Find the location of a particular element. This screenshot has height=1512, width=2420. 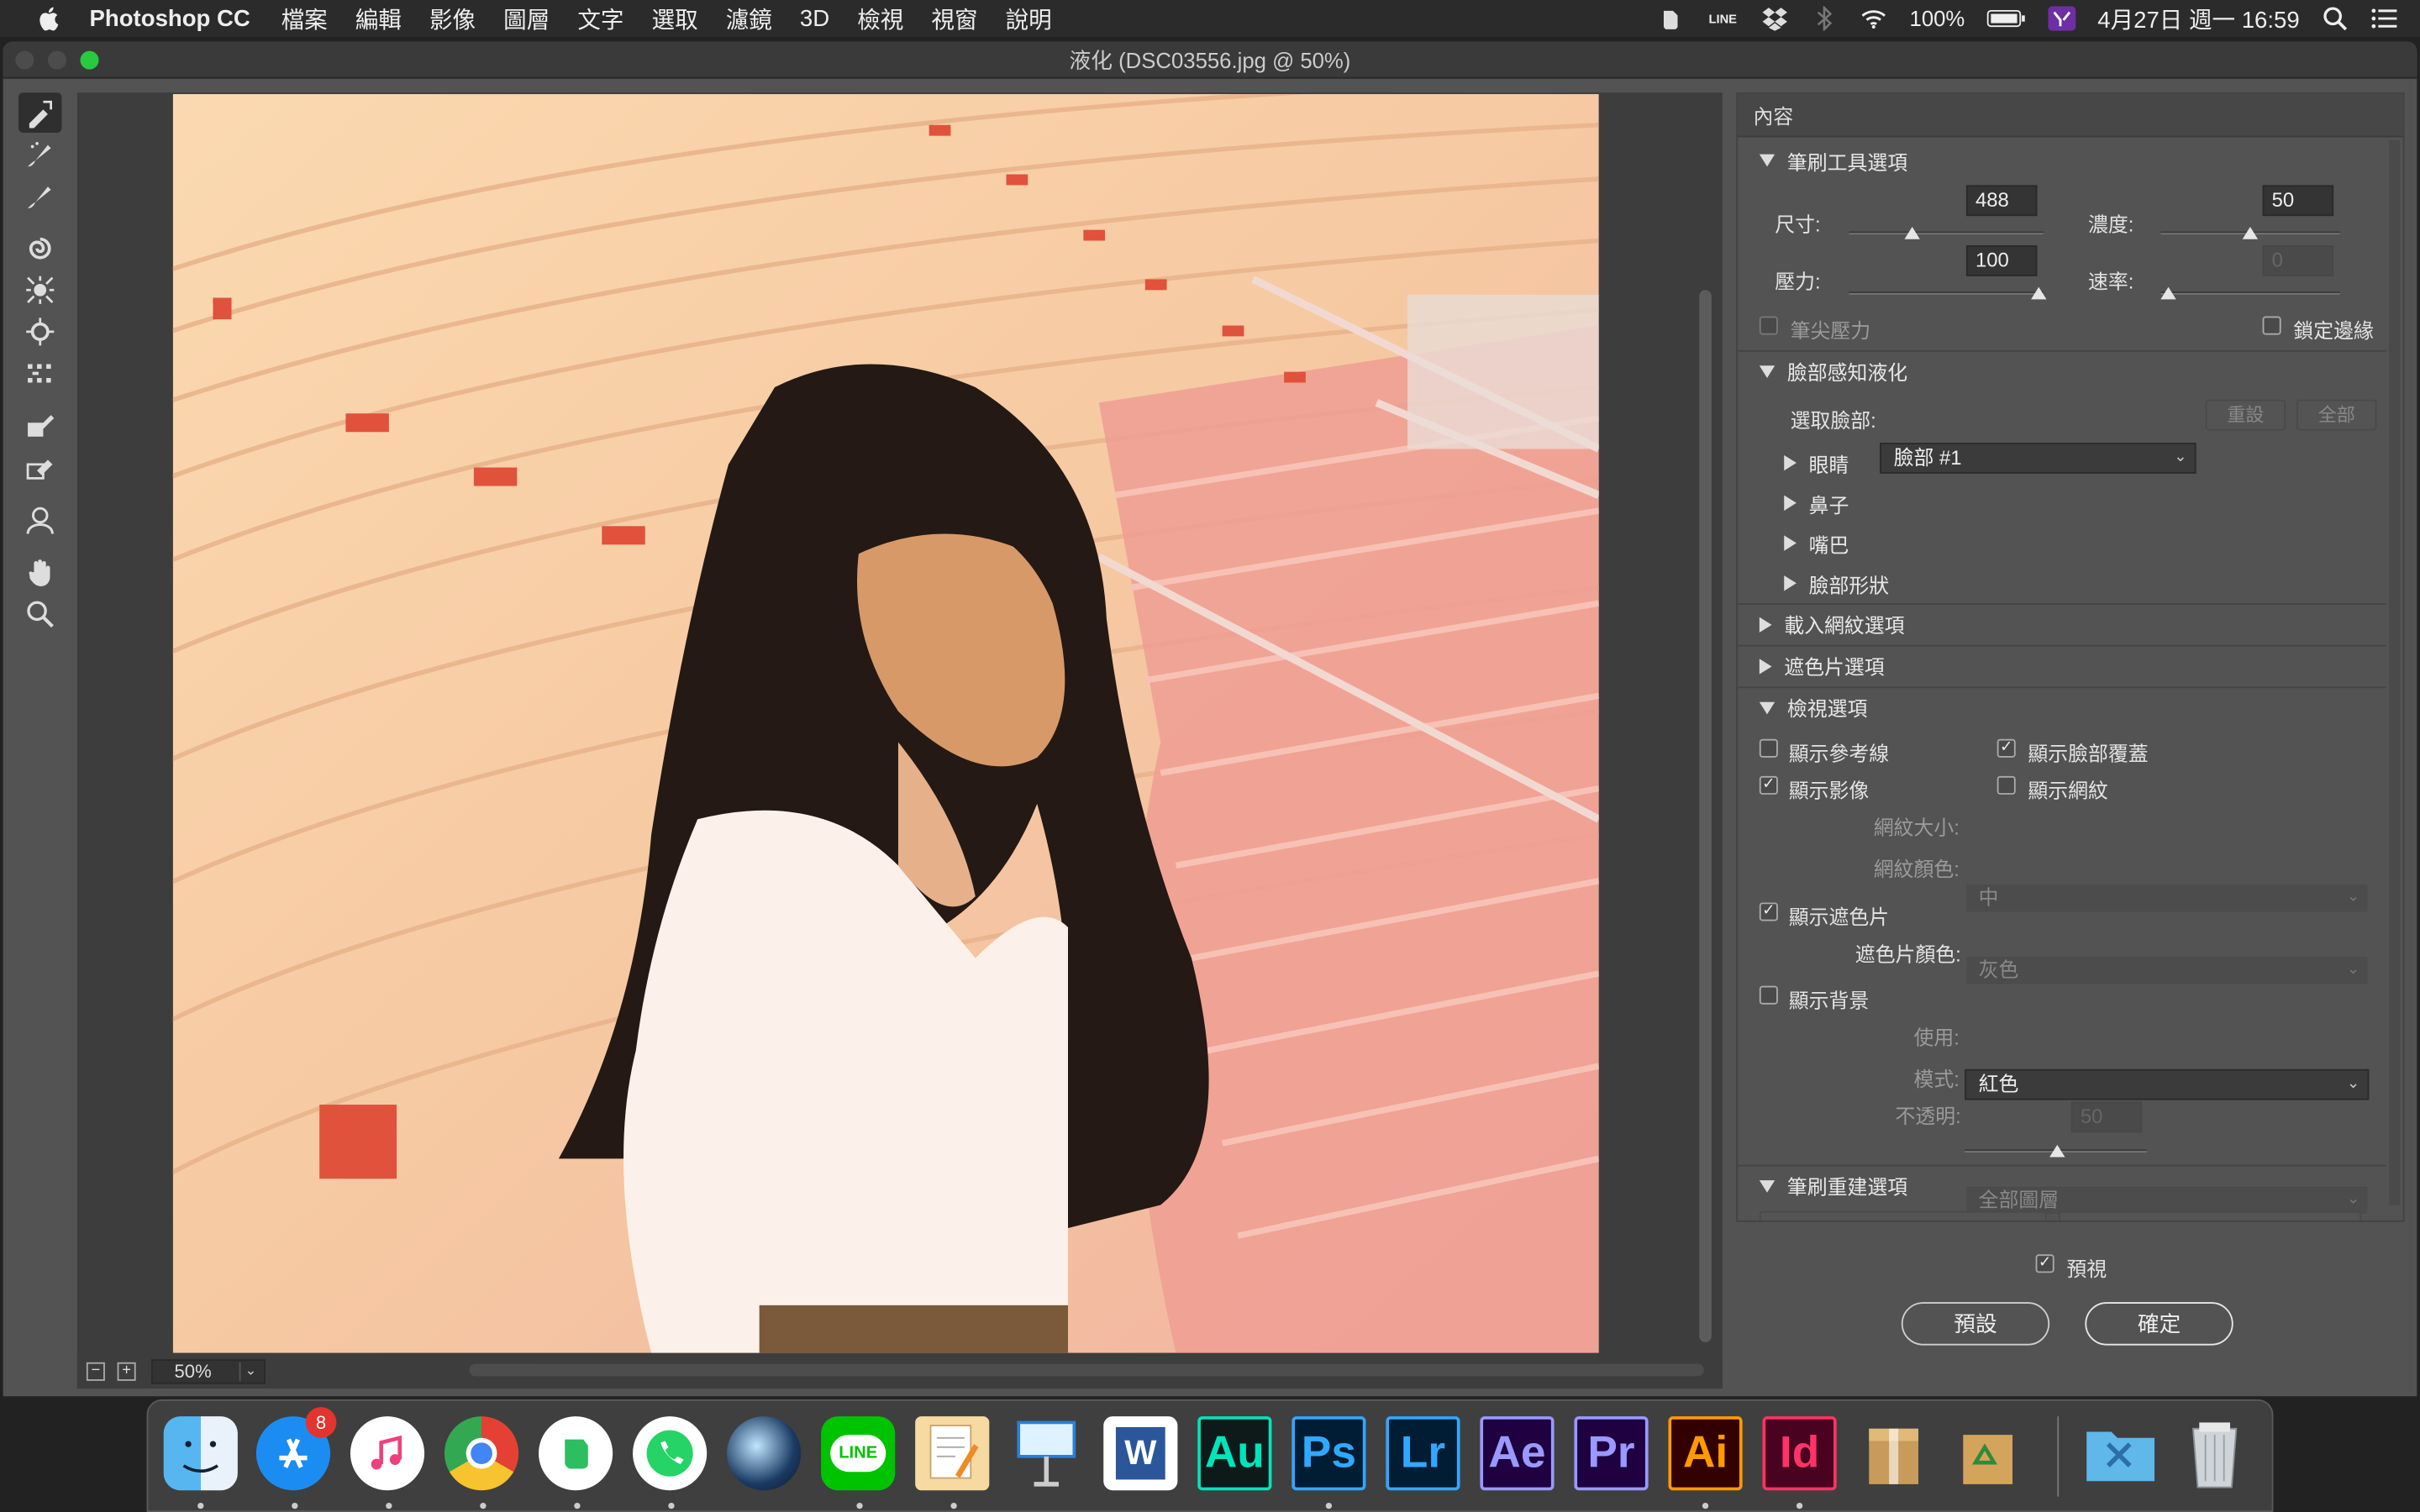

mask-color-dropdown: 紅色 ⌄ is located at coordinates (2167, 1084).